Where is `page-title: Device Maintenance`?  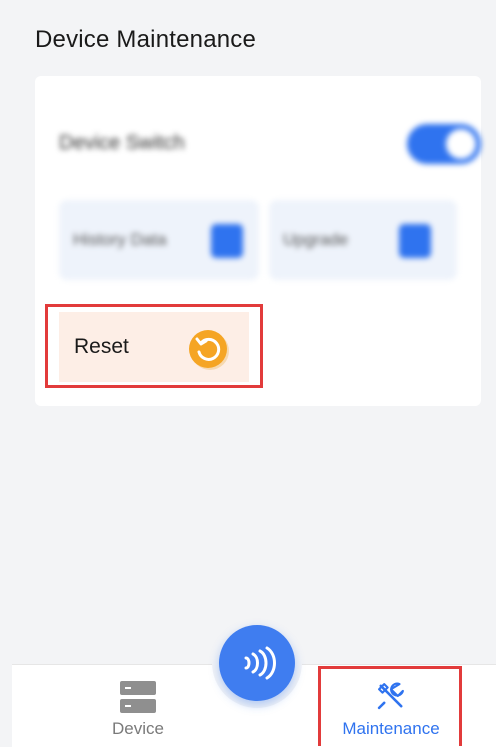
page-title: Device Maintenance is located at coordinates (146, 39).